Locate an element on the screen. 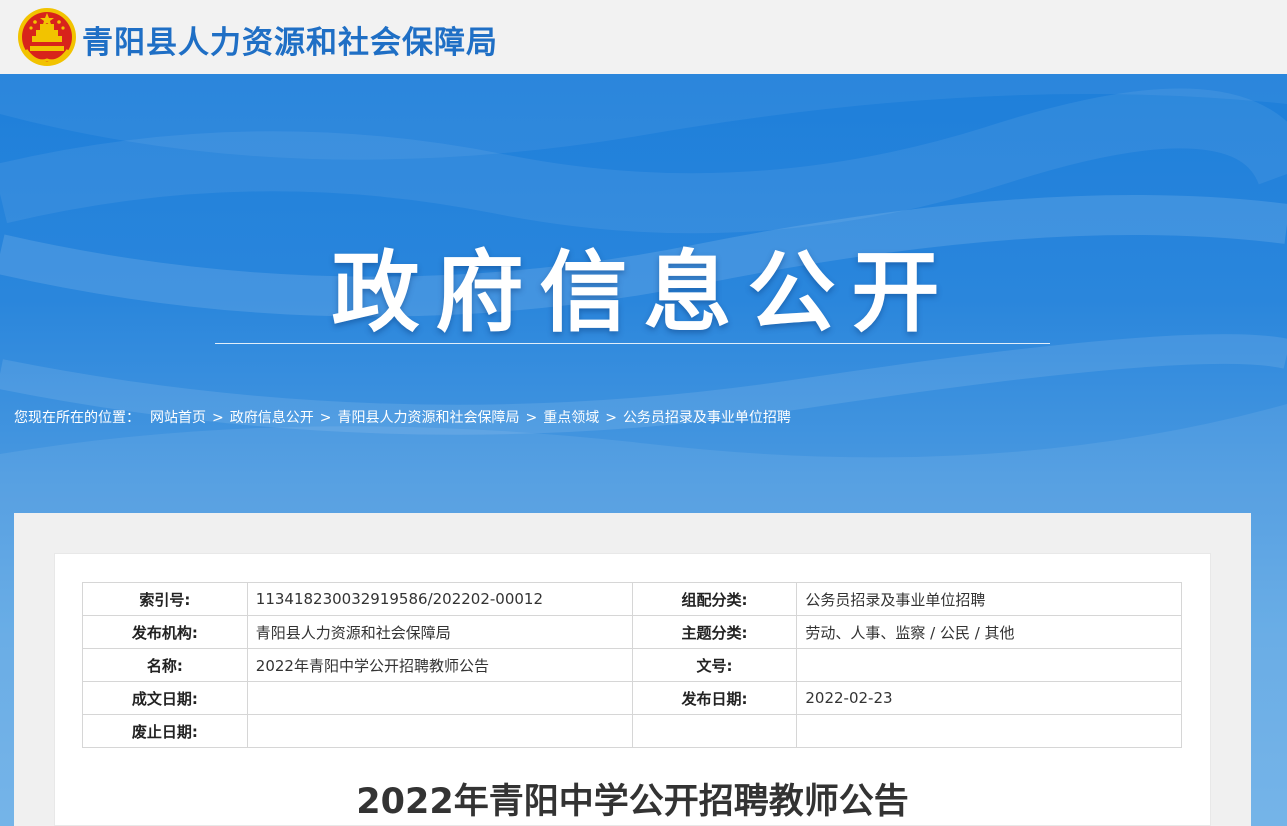  expiry-date-label: 废止日期: is located at coordinates (165, 731).